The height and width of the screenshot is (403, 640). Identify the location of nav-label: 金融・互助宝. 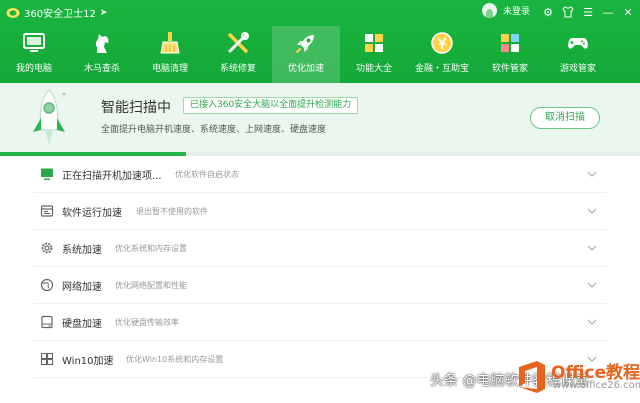
(441, 69).